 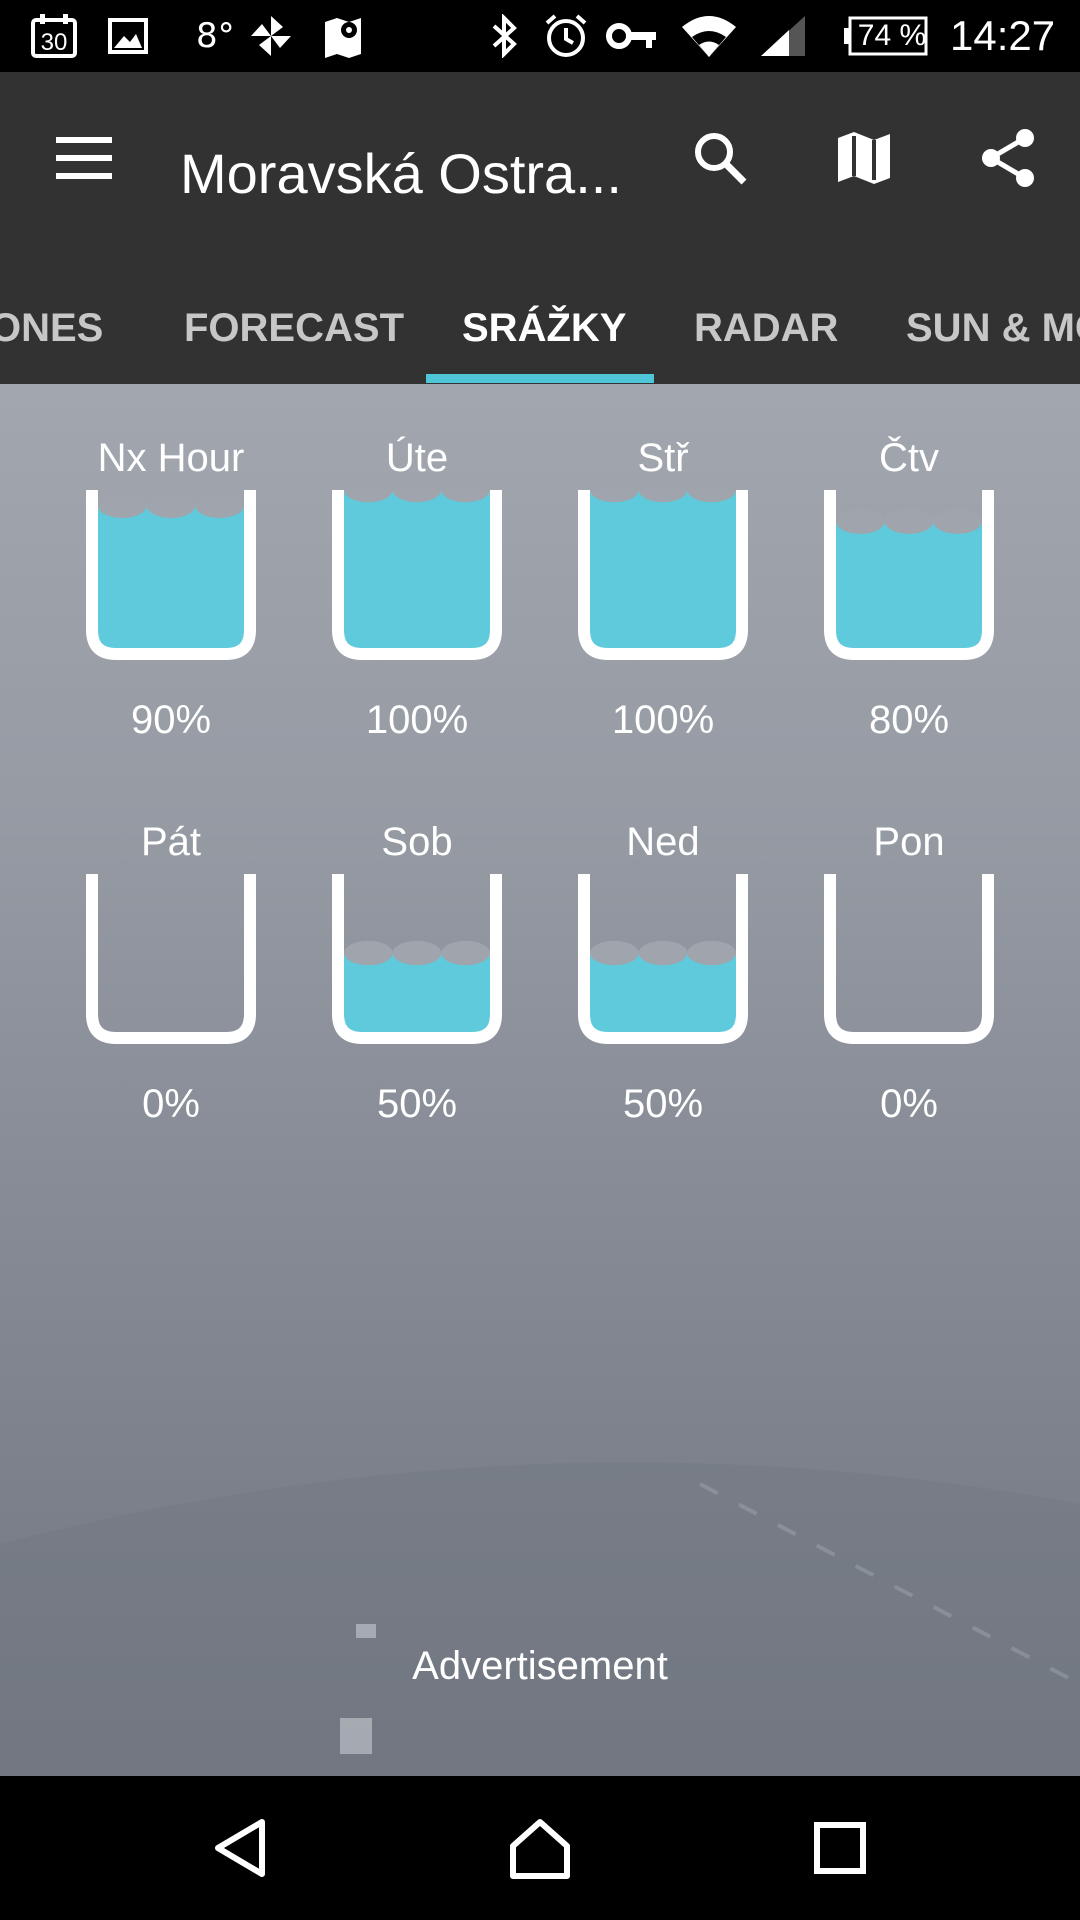 I want to click on tab-bar: ONES FORECAST SRÁŽKY RADAR SUN & MO, so click(x=540, y=328).